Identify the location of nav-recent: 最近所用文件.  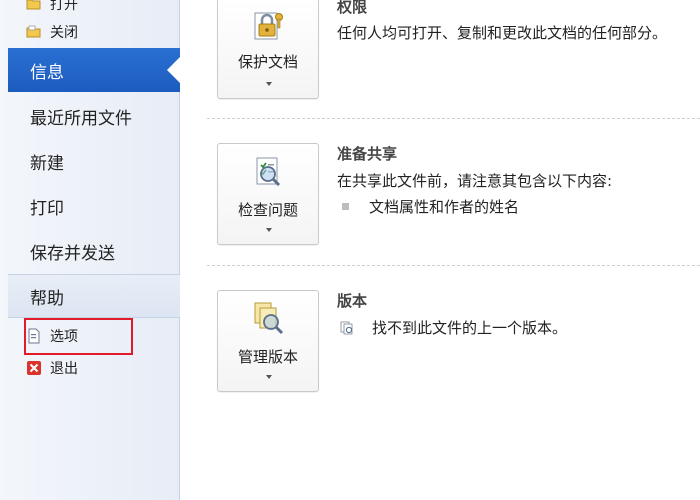
(94, 116).